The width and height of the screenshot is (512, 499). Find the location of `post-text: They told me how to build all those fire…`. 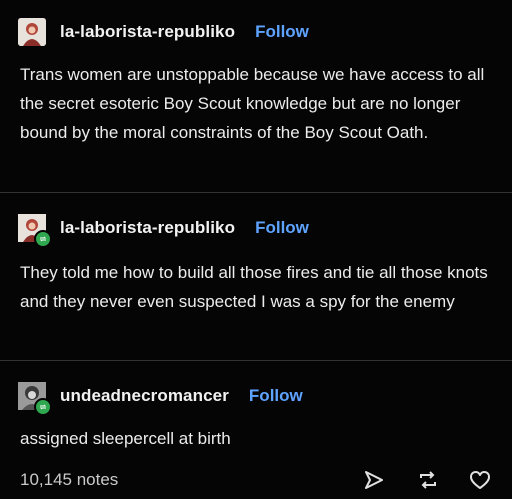

post-text: They told me how to build all those fire… is located at coordinates (254, 287).